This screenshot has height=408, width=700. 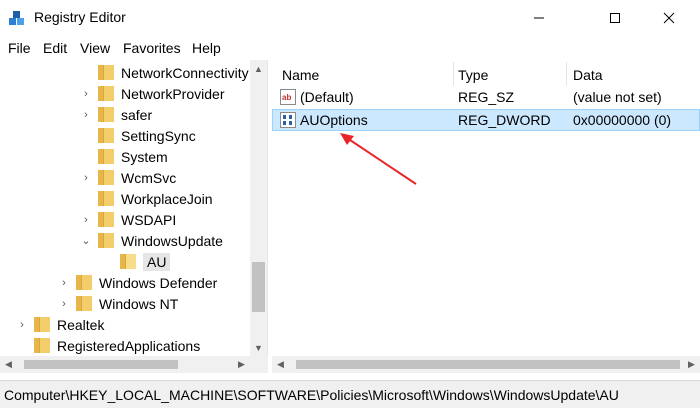 What do you see at coordinates (258, 347) in the screenshot?
I see `scroll-down-icon: ▼` at bounding box center [258, 347].